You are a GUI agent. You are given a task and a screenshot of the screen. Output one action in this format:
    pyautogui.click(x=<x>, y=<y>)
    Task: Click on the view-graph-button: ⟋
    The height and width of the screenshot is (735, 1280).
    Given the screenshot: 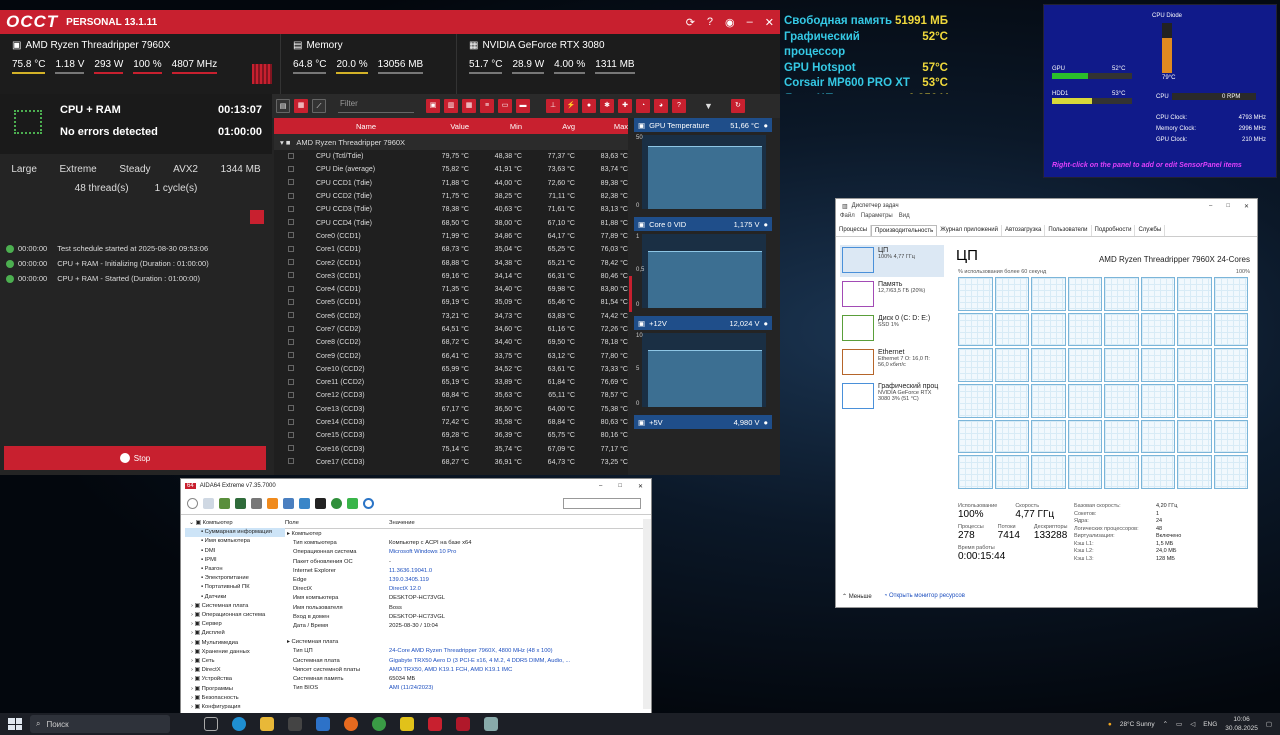 What is the action you would take?
    pyautogui.click(x=319, y=106)
    